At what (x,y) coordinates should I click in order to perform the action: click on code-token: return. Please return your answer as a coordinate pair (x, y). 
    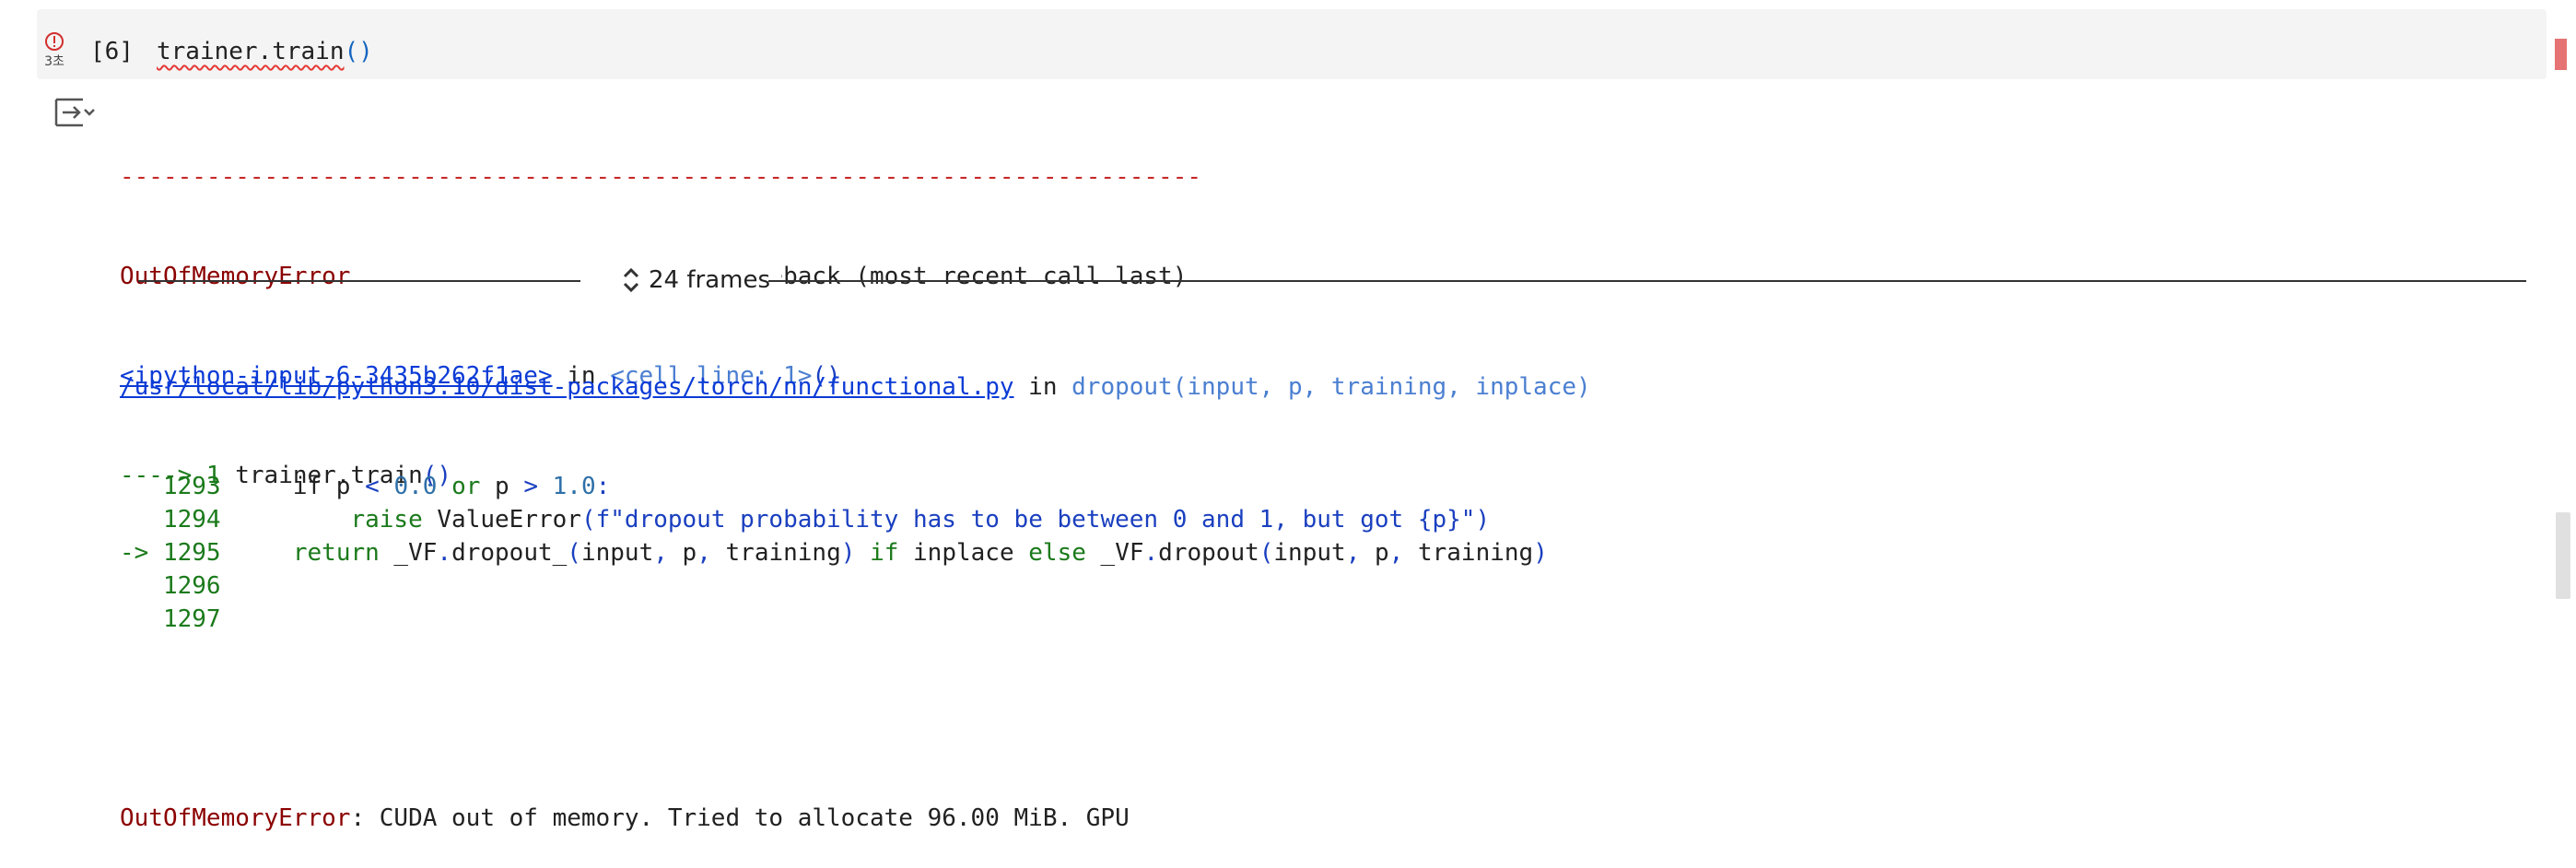
    Looking at the image, I should click on (336, 553).